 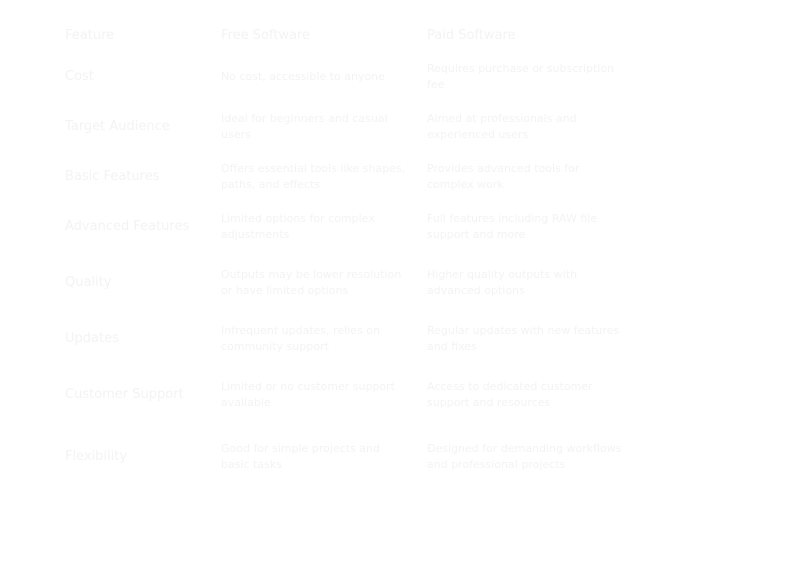 I want to click on free-value: No cost, accessible to anyone, so click(x=303, y=76).